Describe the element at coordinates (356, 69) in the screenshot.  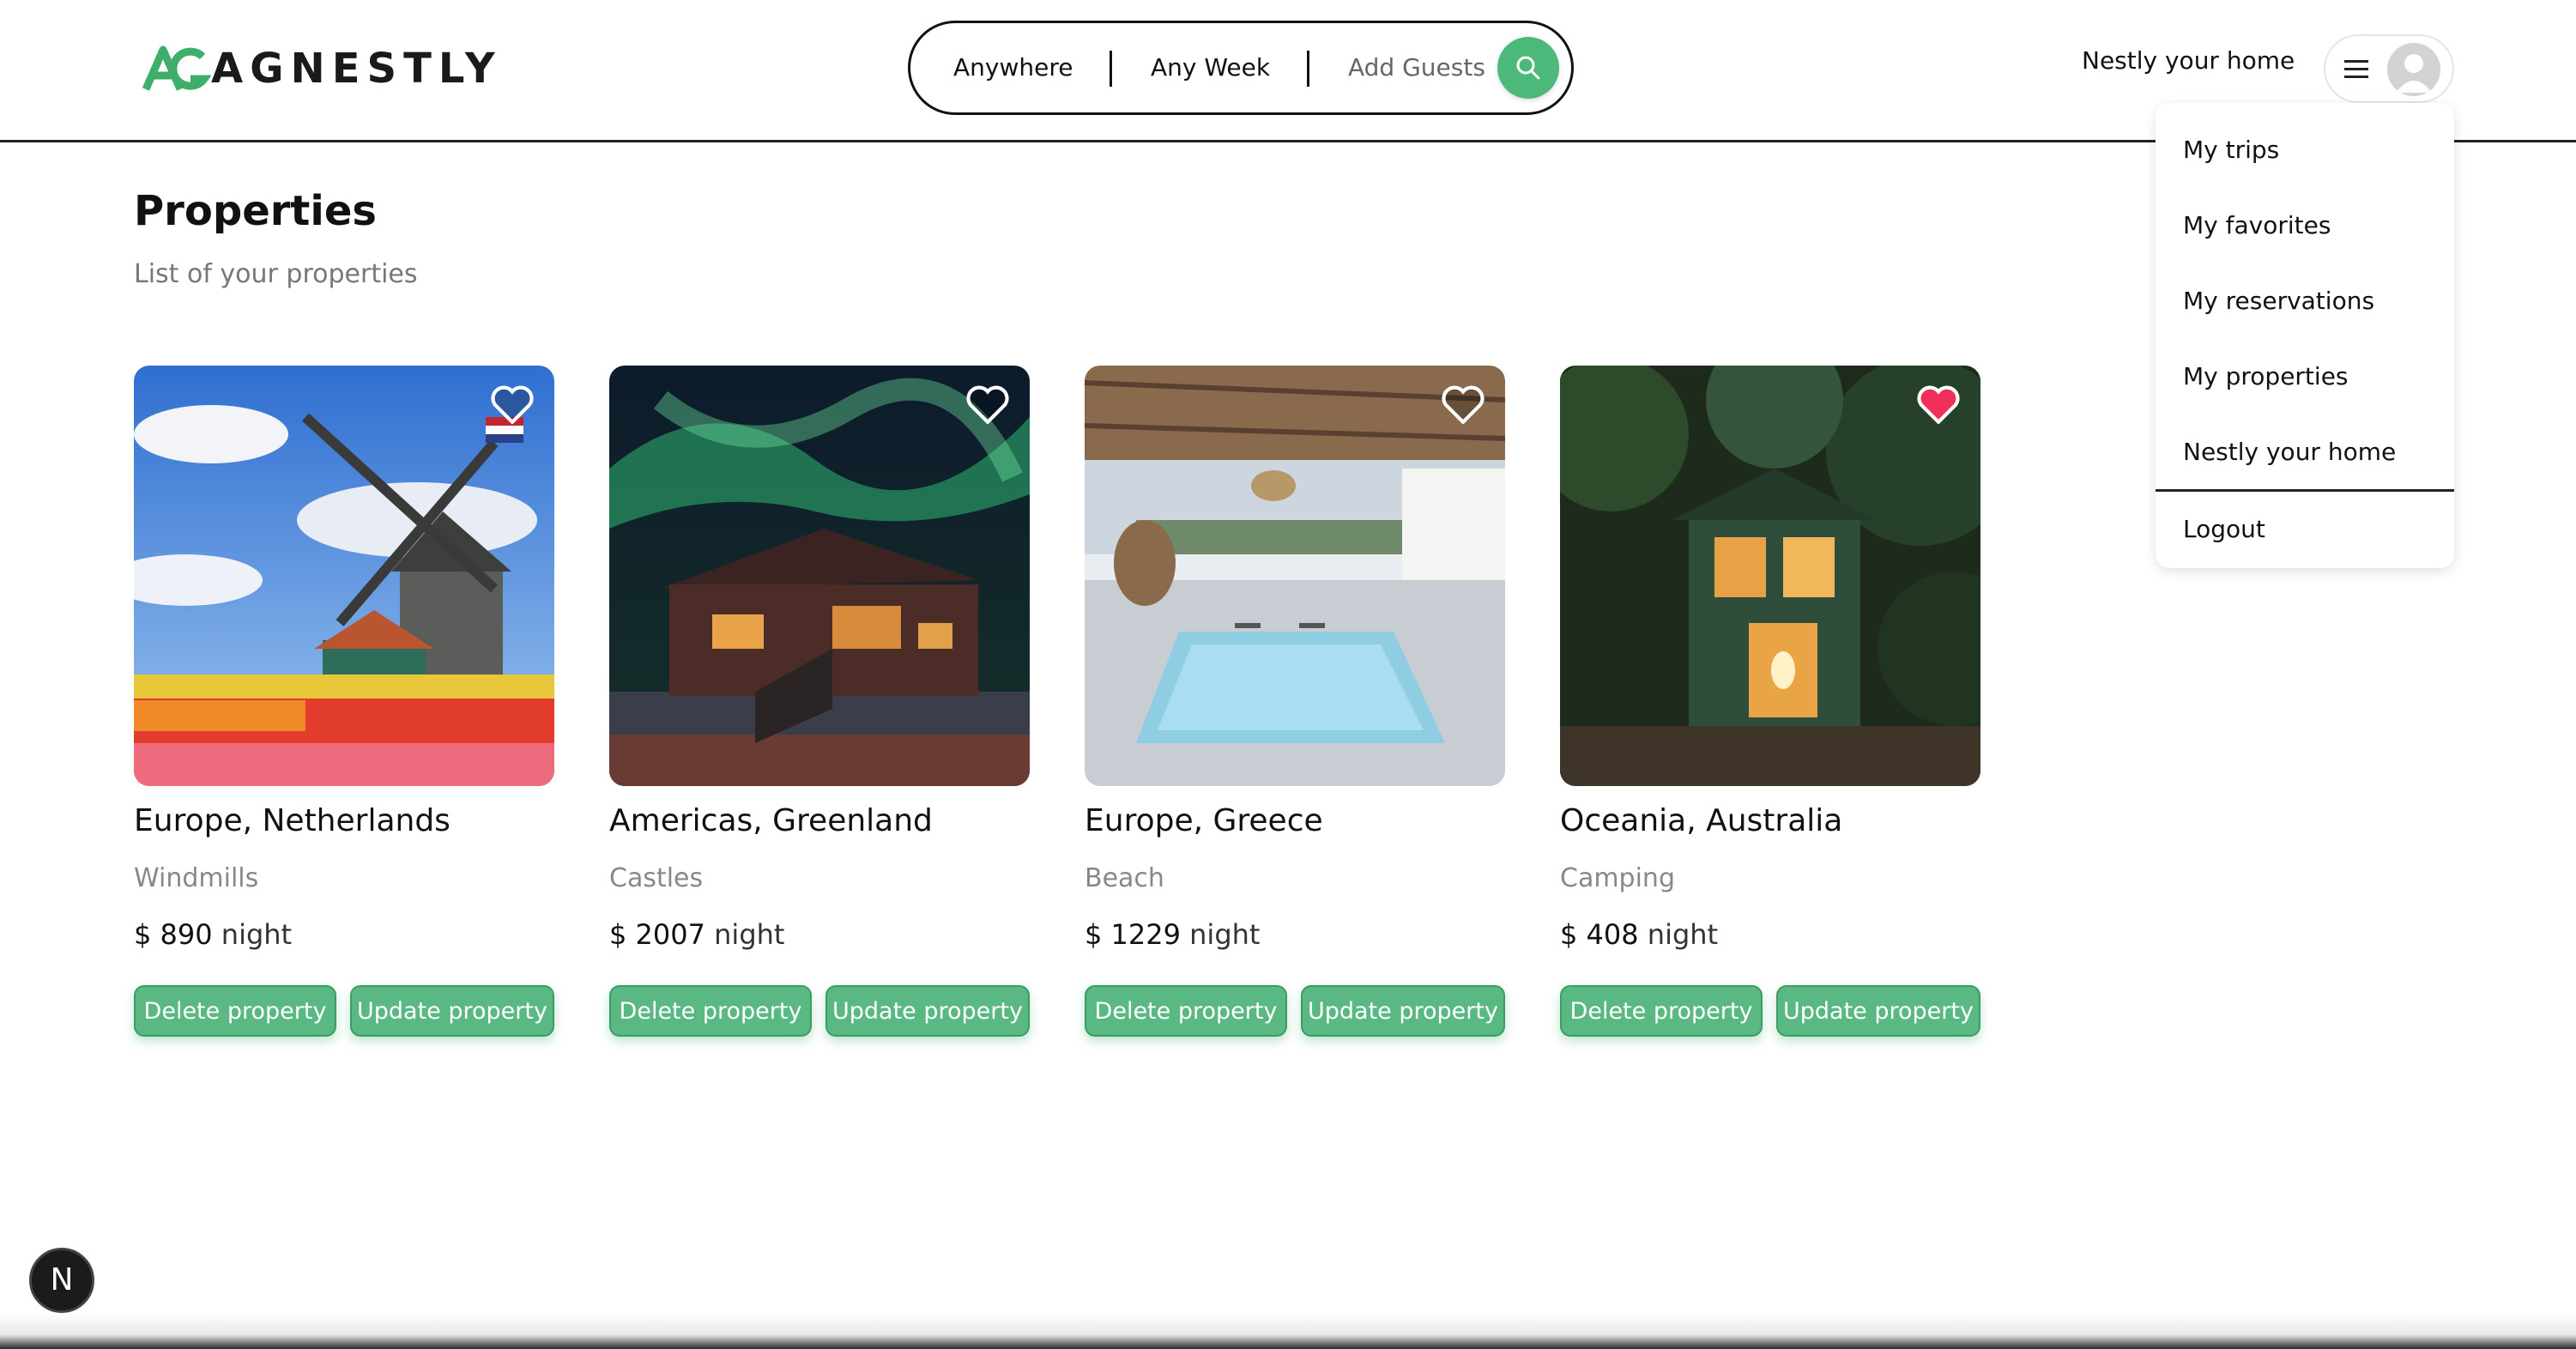
I see `logo-text: AGNESTLY` at that location.